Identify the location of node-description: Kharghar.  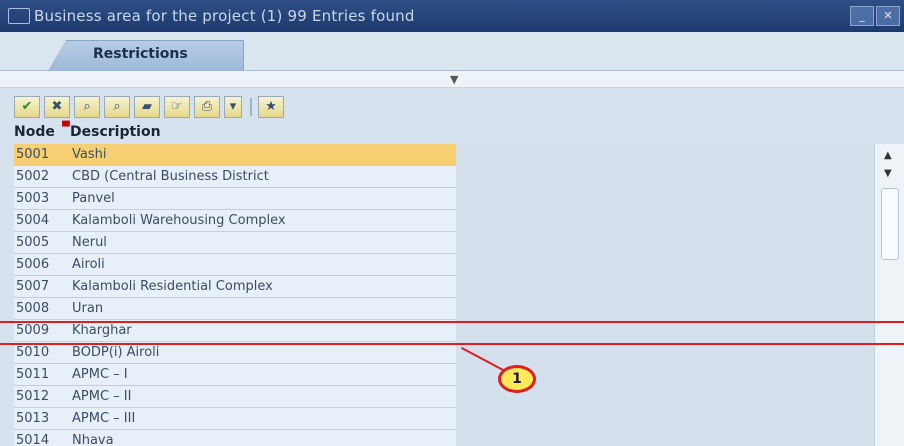
(102, 330).